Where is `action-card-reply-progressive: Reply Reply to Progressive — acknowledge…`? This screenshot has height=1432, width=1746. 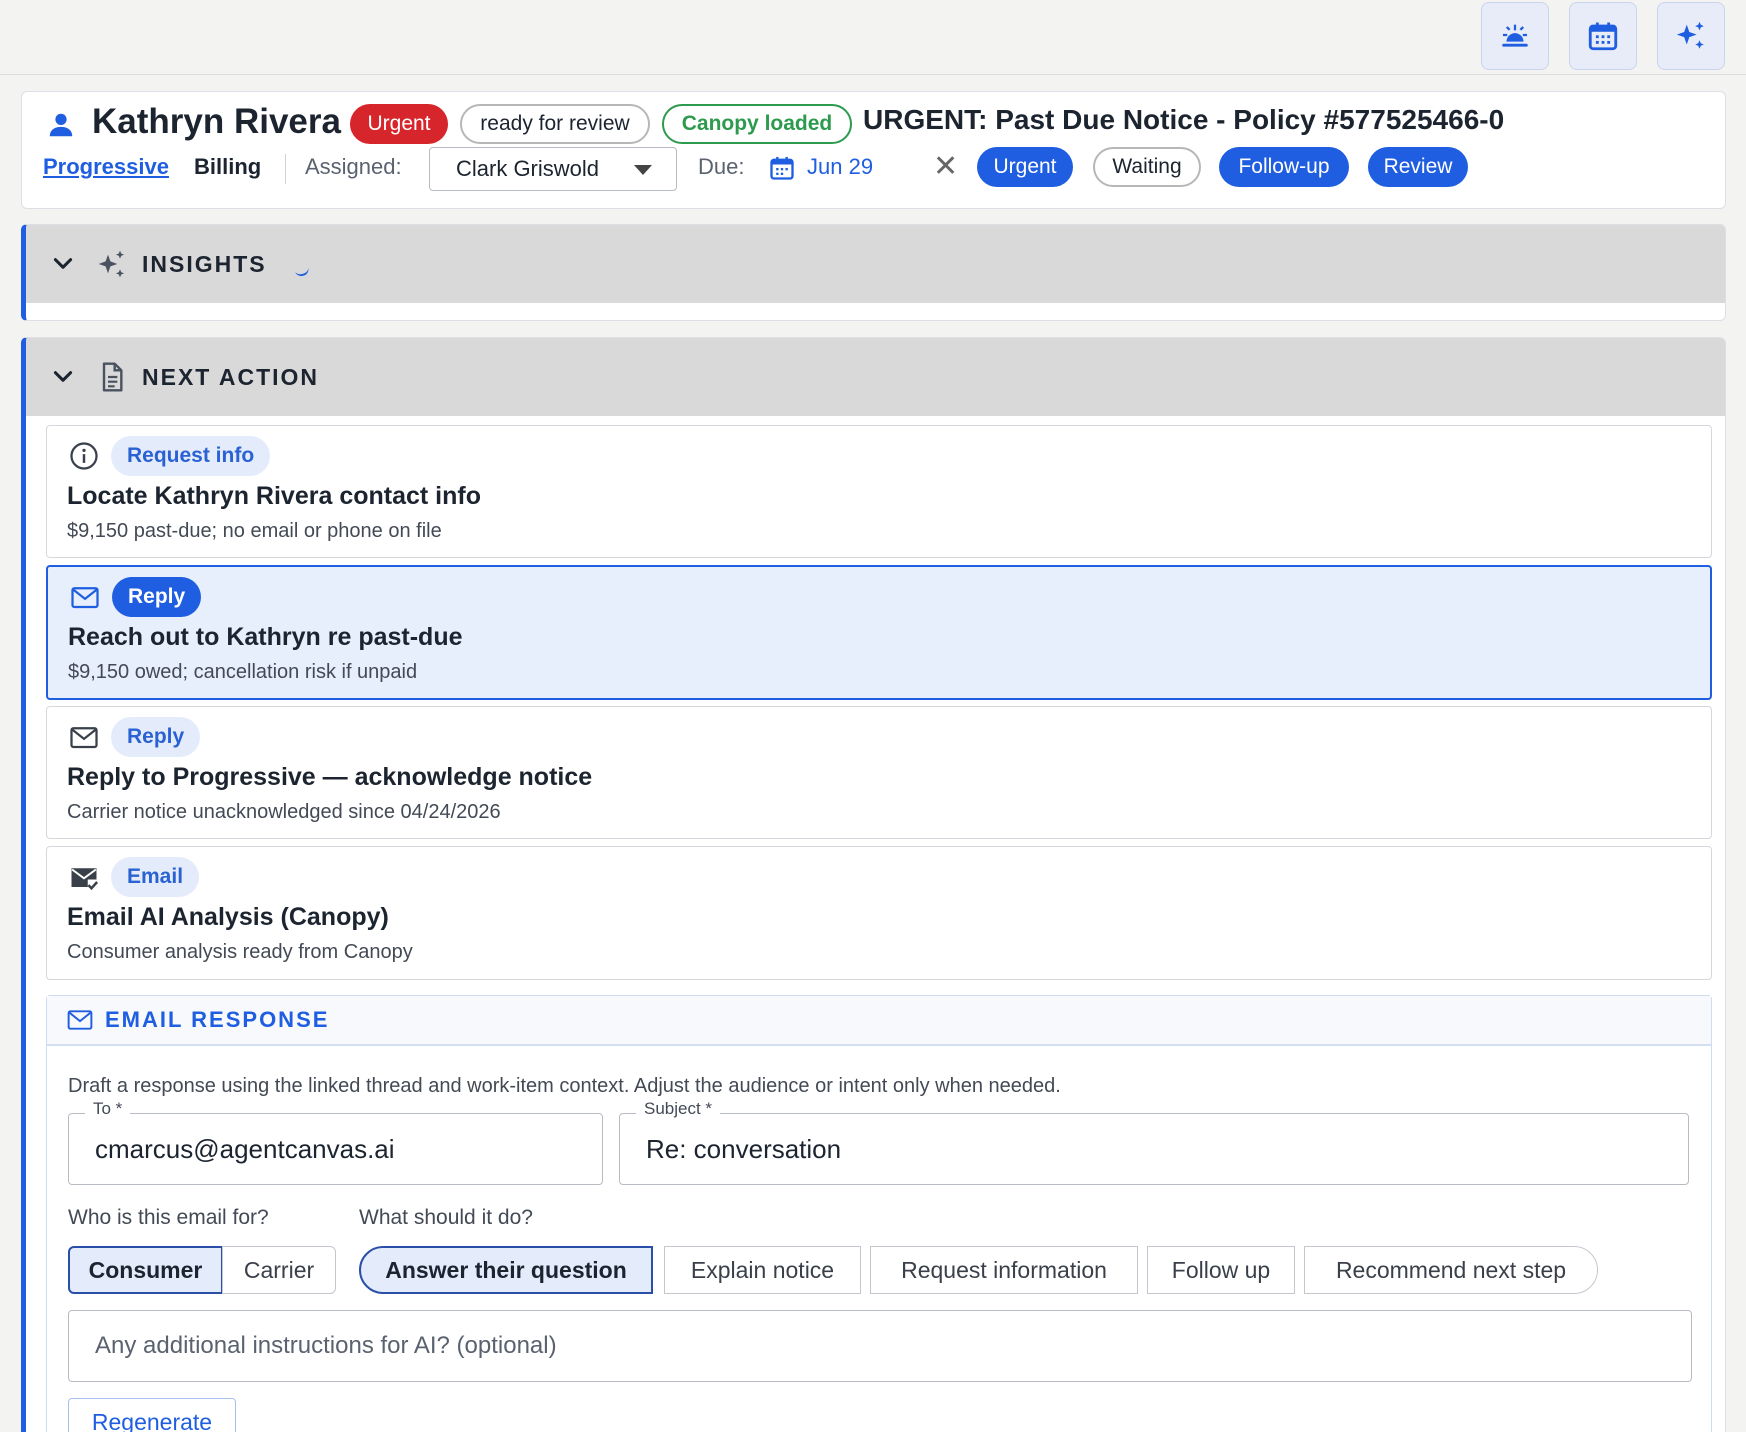 action-card-reply-progressive: Reply Reply to Progressive — acknowledge… is located at coordinates (879, 772).